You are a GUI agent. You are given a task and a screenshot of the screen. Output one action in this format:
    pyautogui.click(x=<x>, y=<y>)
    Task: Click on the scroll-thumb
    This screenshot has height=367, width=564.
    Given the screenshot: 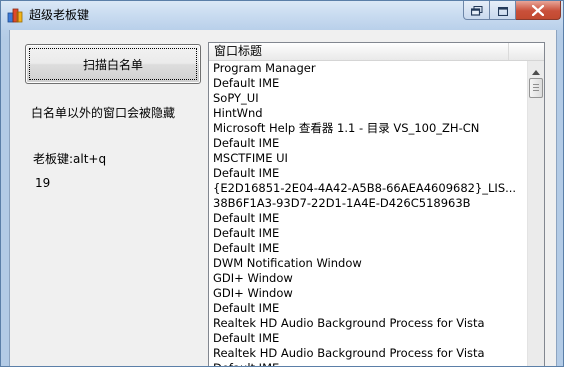 What is the action you would take?
    pyautogui.click(x=536, y=88)
    